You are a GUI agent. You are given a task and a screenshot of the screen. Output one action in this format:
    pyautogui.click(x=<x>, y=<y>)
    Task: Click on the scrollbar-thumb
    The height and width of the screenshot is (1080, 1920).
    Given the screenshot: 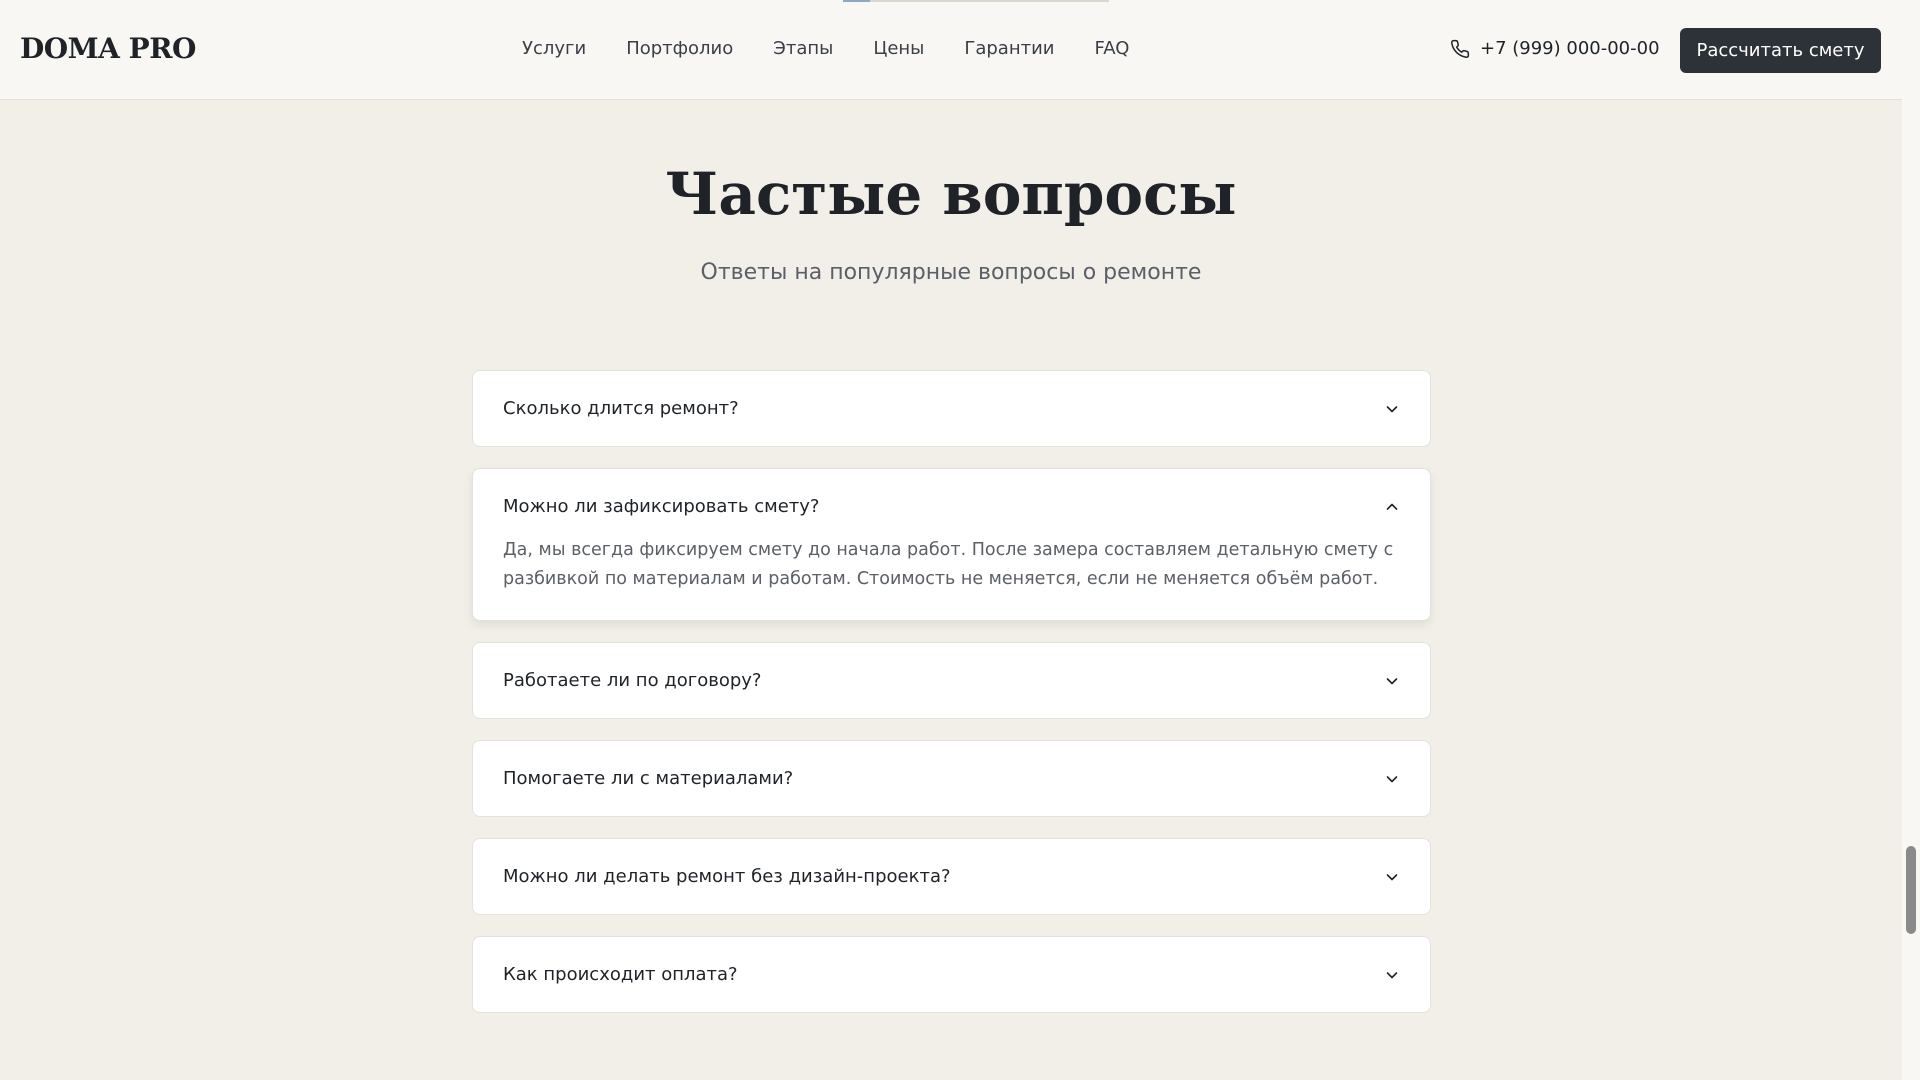 What is the action you would take?
    pyautogui.click(x=1911, y=890)
    